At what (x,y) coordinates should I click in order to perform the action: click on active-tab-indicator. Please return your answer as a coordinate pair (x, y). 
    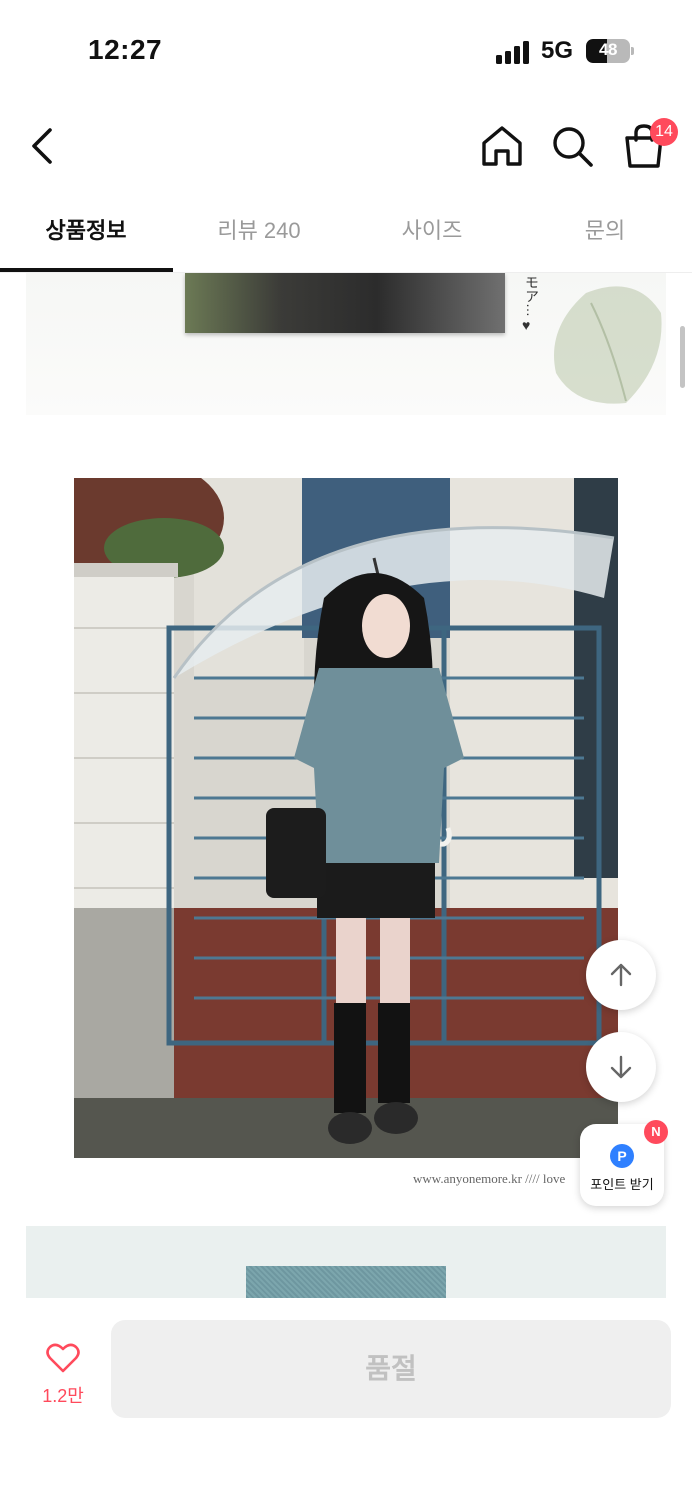
    Looking at the image, I should click on (86, 270).